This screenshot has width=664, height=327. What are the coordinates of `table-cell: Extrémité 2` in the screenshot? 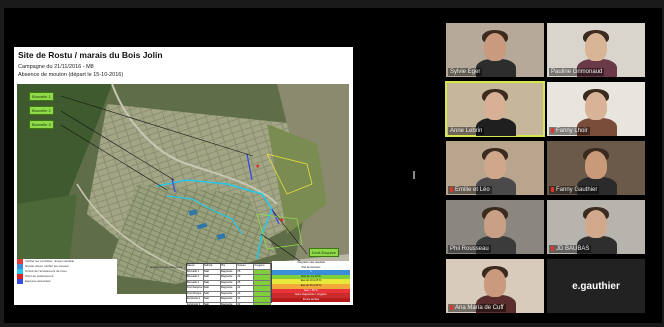 It's located at (195, 299).